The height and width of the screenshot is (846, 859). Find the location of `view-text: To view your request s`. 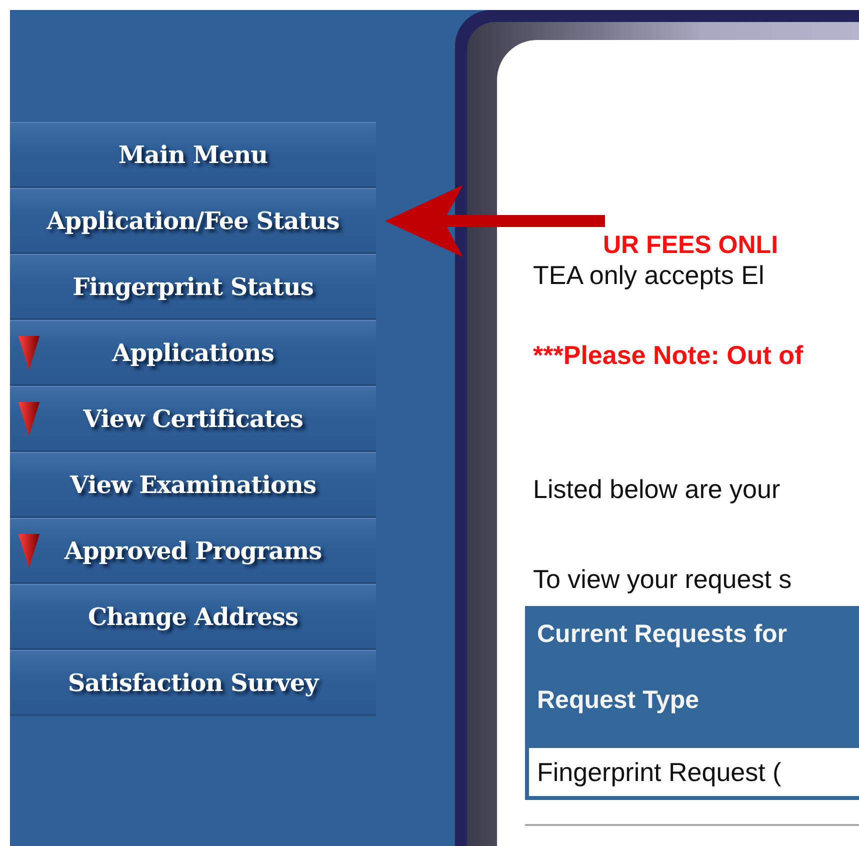

view-text: To view your request s is located at coordinates (663, 579).